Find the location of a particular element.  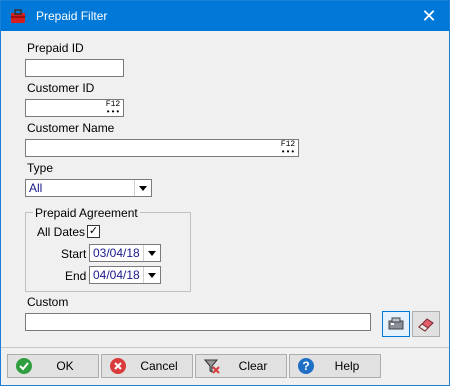

clear-custom-button is located at coordinates (426, 324).